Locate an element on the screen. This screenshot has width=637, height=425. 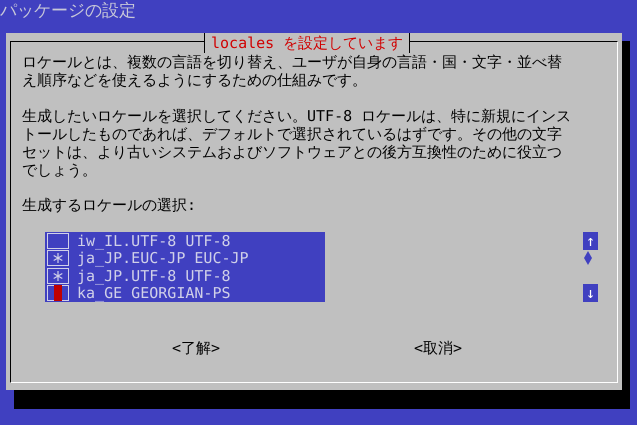
option-label: ja_JP.UTF-8 UTF-8 is located at coordinates (154, 276).